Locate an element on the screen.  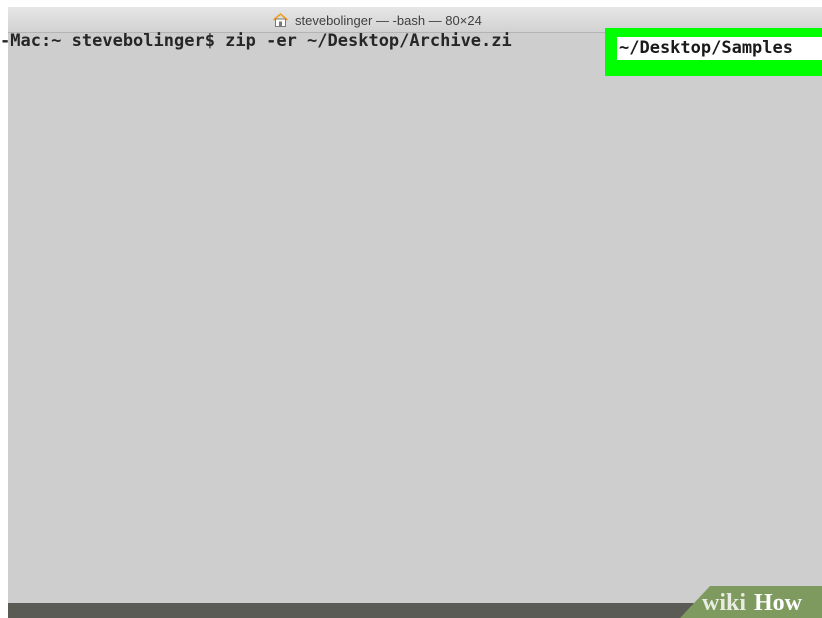
window-title-group: stevebolinger — -bash — 80×24 is located at coordinates (377, 20).